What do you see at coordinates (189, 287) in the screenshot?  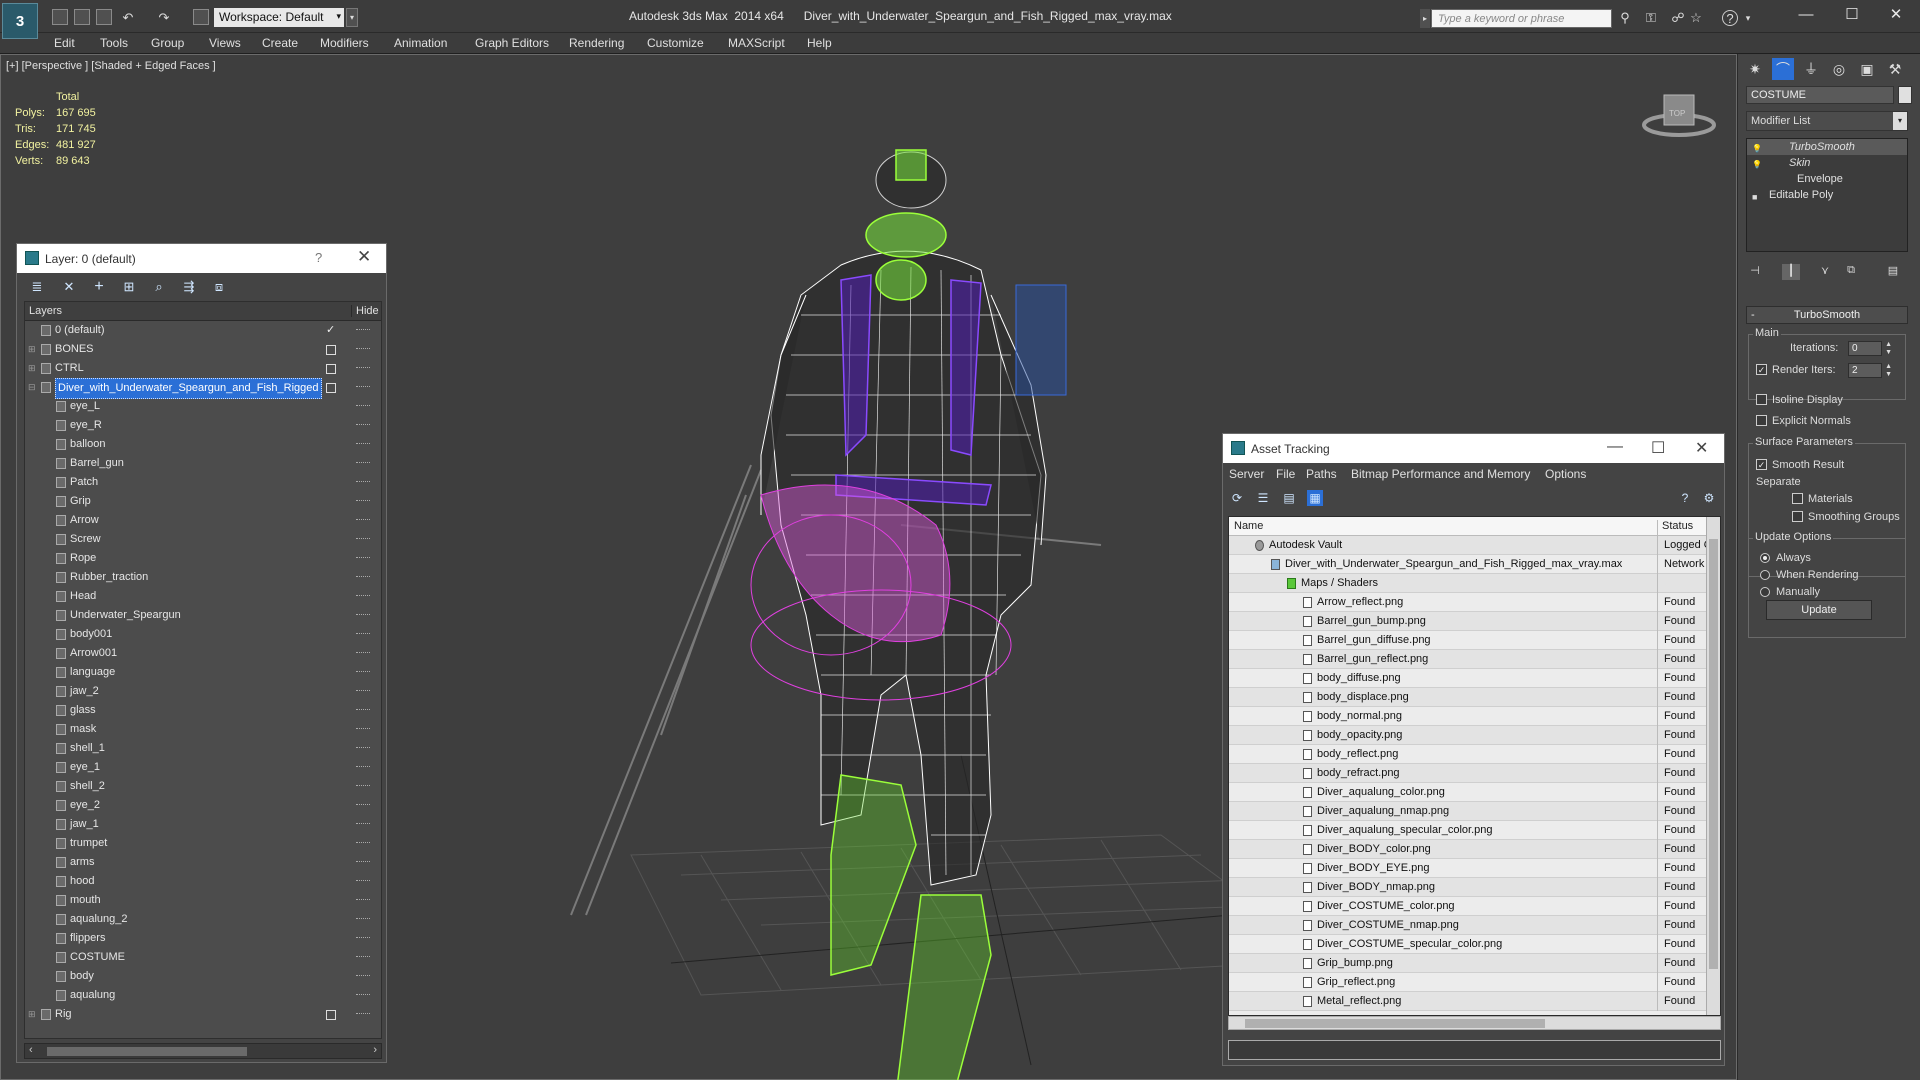 I see `highlight-layer-icon: ⇶` at bounding box center [189, 287].